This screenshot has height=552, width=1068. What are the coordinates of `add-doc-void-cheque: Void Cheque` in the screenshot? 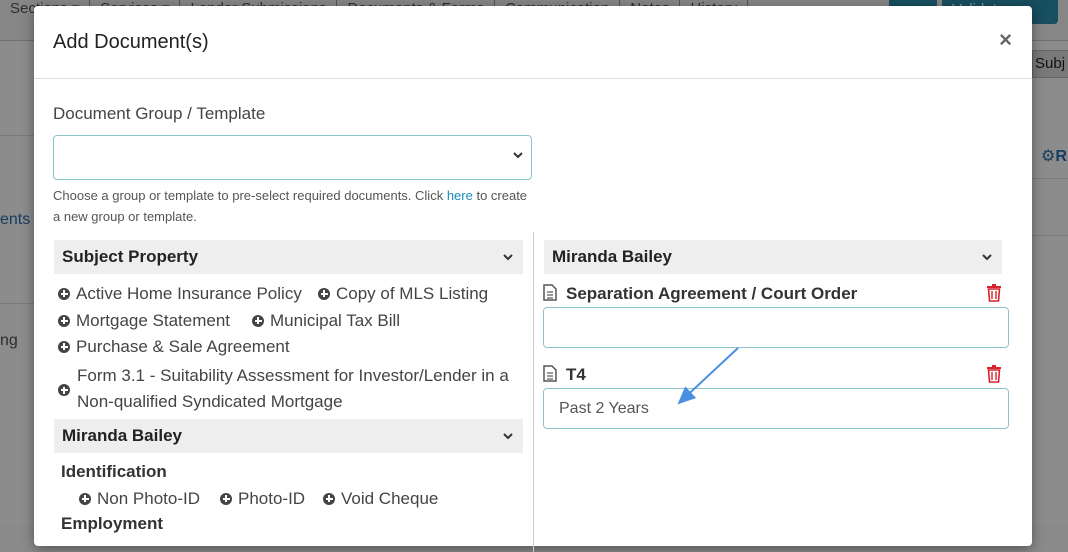 It's located at (380, 499).